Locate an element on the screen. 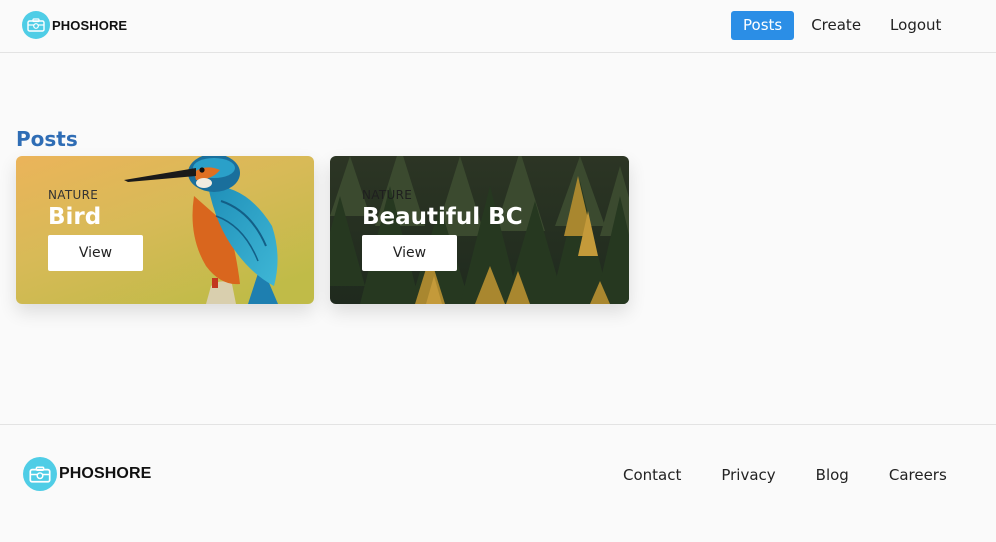 The image size is (996, 542). footer-brand-link: PHOSHORE is located at coordinates (87, 474).